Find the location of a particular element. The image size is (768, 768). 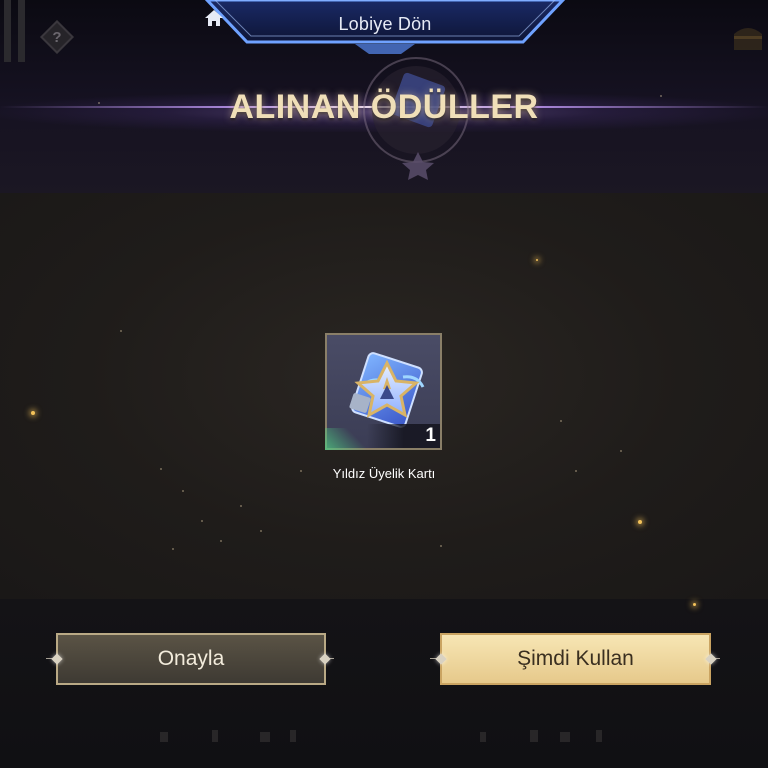

reward-quantity: 1 is located at coordinates (430, 435).